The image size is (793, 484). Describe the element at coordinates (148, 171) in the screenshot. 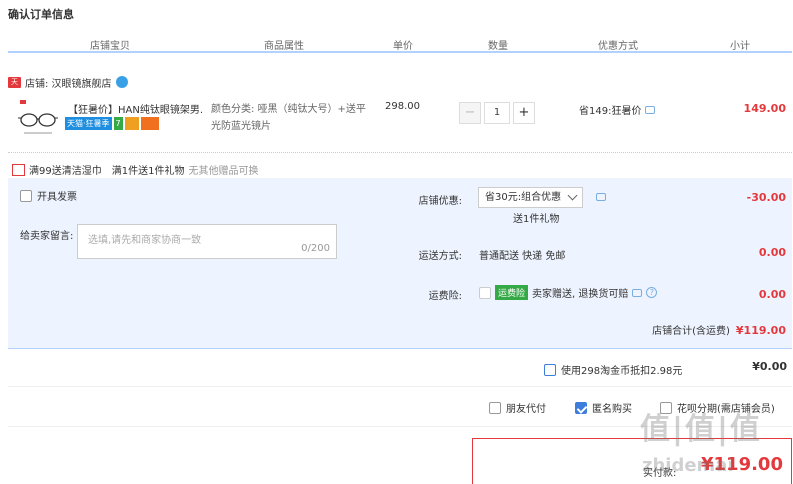

I see `gift-label-2: 满1件送1件礼物` at that location.